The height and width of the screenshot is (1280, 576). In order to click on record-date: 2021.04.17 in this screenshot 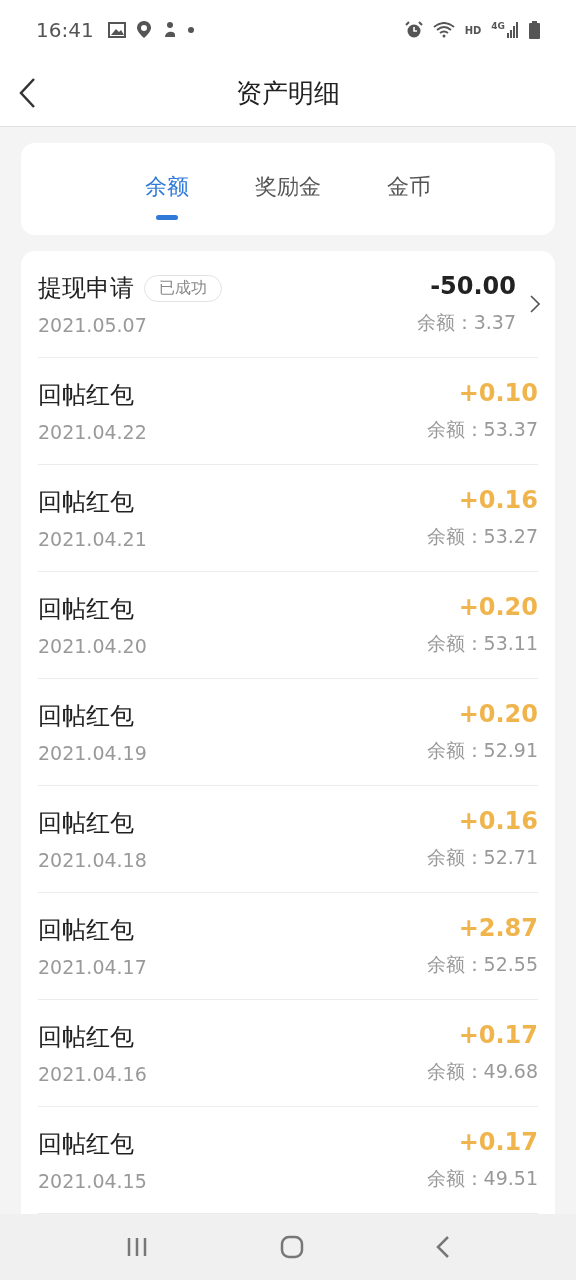, I will do `click(93, 967)`.